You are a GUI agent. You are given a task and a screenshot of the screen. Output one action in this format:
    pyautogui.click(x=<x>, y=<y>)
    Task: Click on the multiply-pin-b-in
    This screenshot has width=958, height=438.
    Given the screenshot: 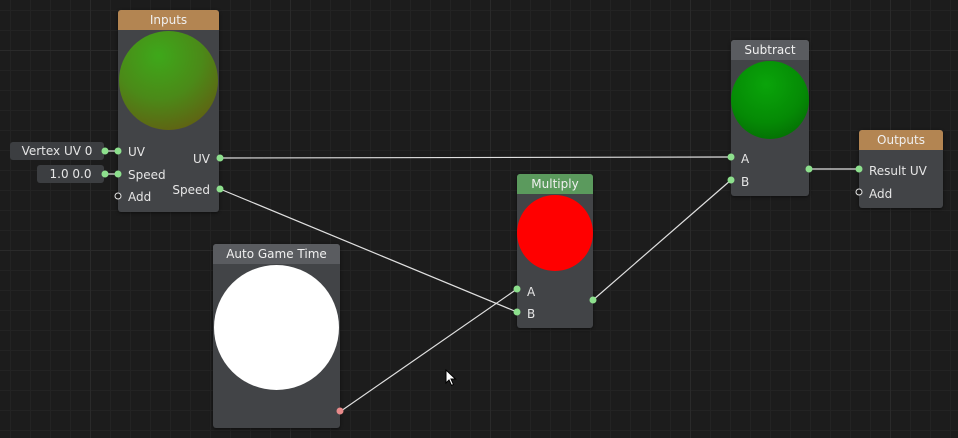 What is the action you would take?
    pyautogui.click(x=517, y=312)
    